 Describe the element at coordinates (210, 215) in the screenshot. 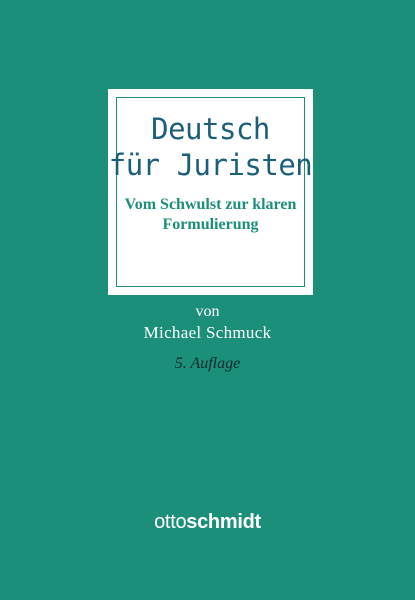

I see `book-subtitle: Vom Schwulst zur klaren Formulierung` at that location.